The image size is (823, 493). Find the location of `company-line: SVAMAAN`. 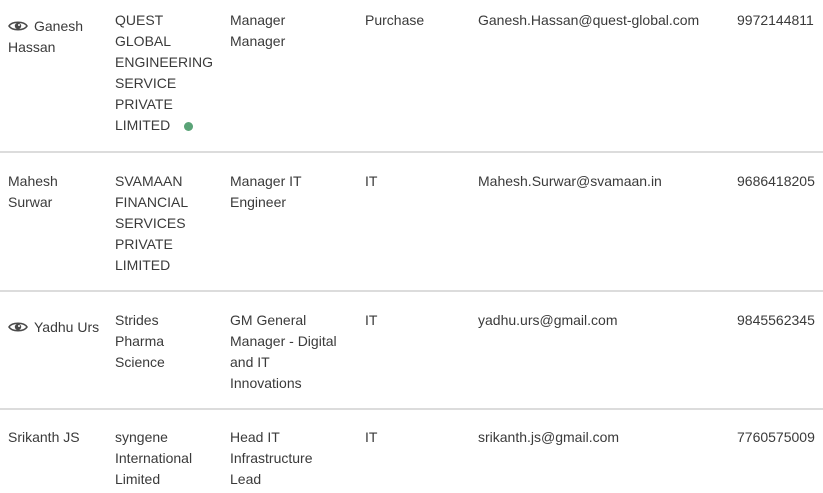

company-line: SVAMAAN is located at coordinates (149, 181).